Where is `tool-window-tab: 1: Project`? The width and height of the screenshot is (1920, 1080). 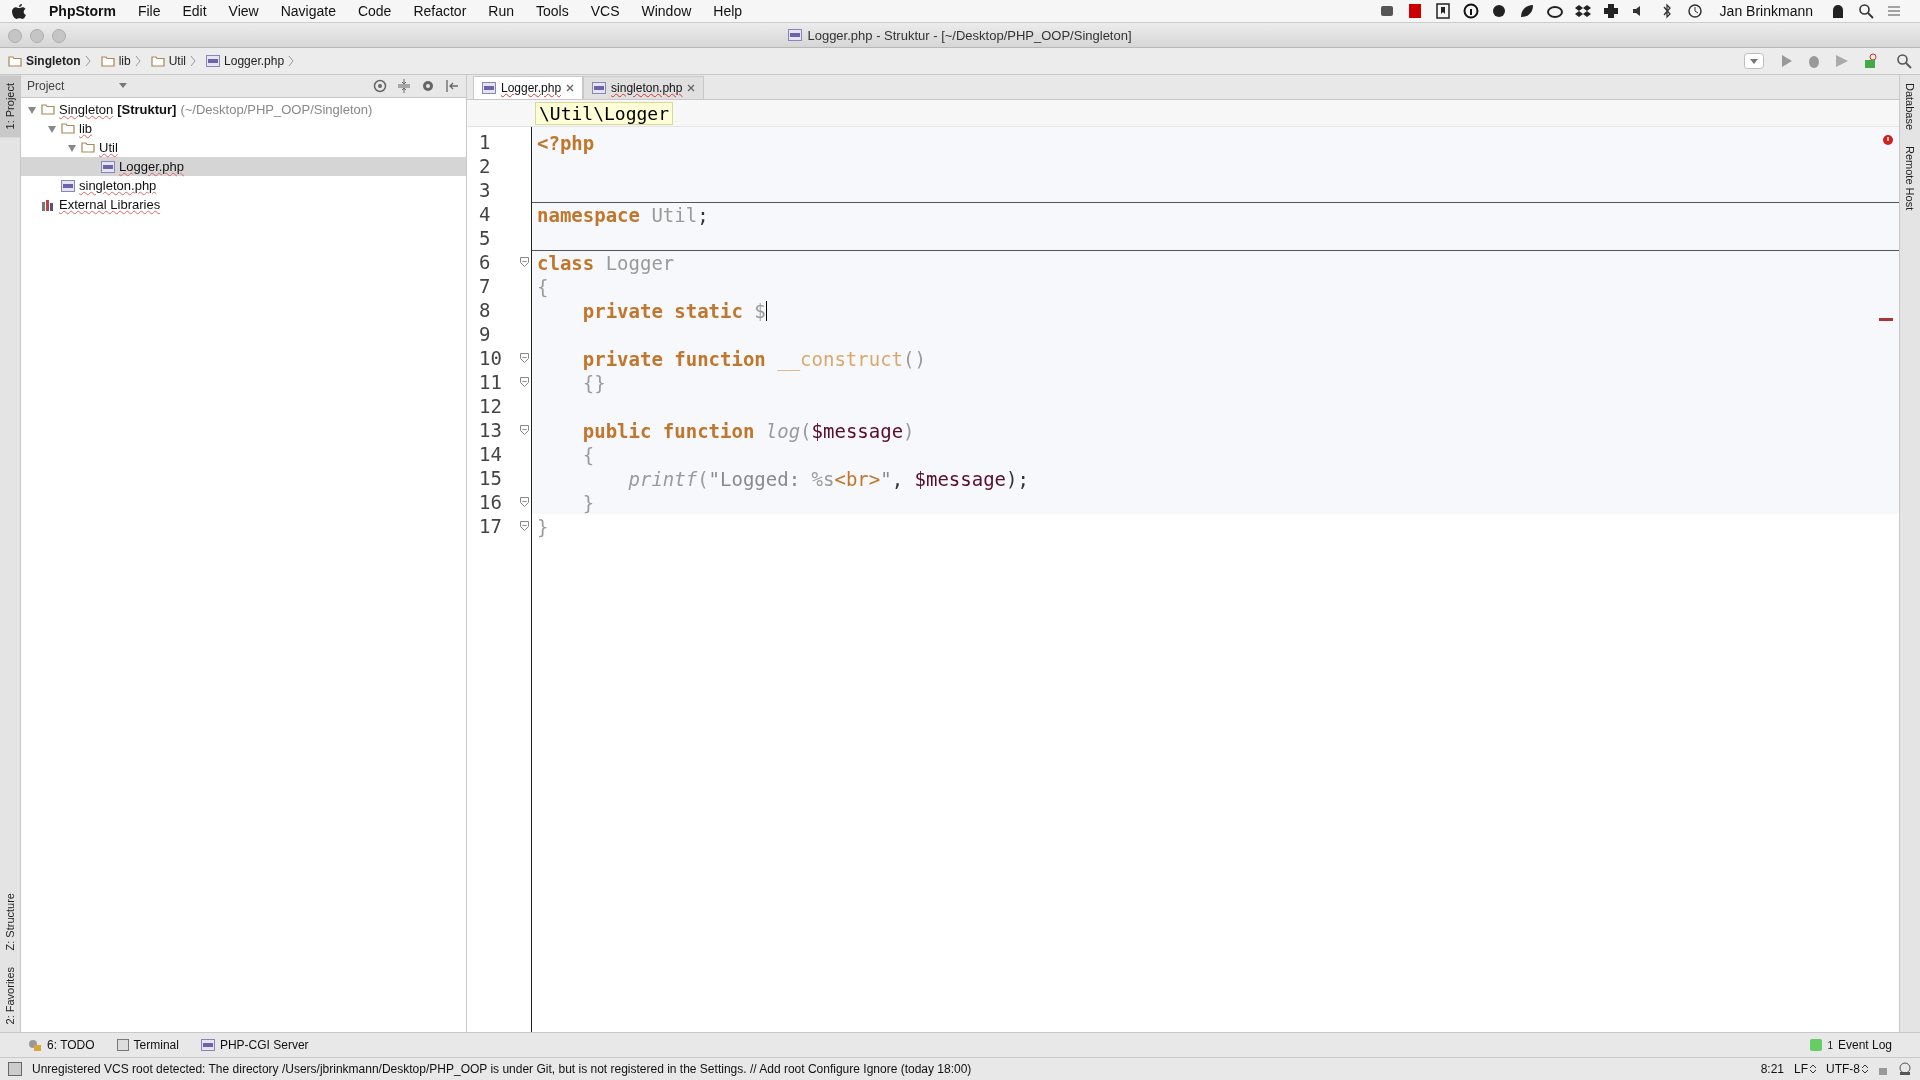 tool-window-tab: 1: Project is located at coordinates (10, 106).